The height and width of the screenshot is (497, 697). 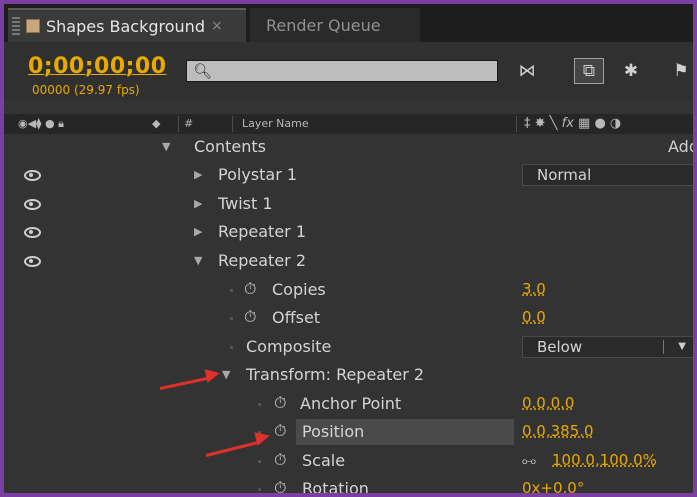 What do you see at coordinates (348, 291) in the screenshot?
I see `copies-row: ⏱︎ Copies 3.0` at bounding box center [348, 291].